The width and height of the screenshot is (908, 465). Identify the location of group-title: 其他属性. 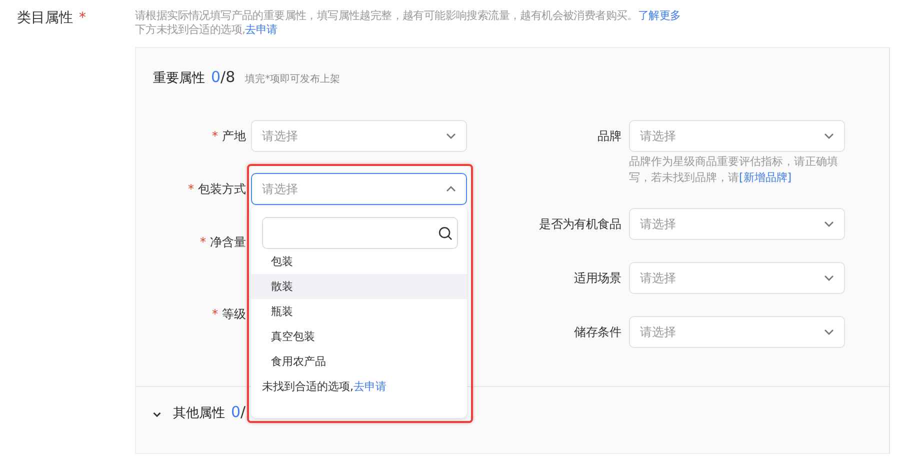
(199, 413).